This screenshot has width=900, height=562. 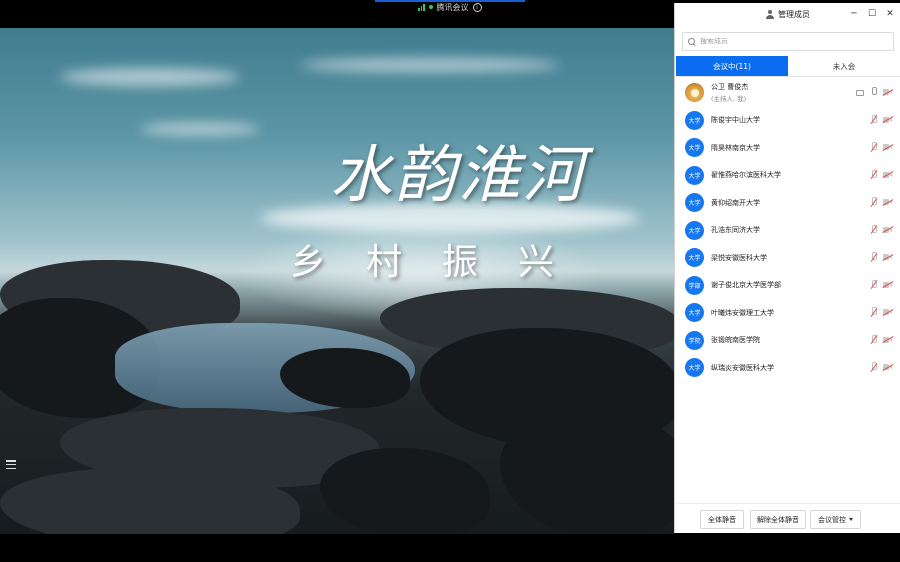 I want to click on member-name: 黄仰绍南开大学, so click(x=735, y=202).